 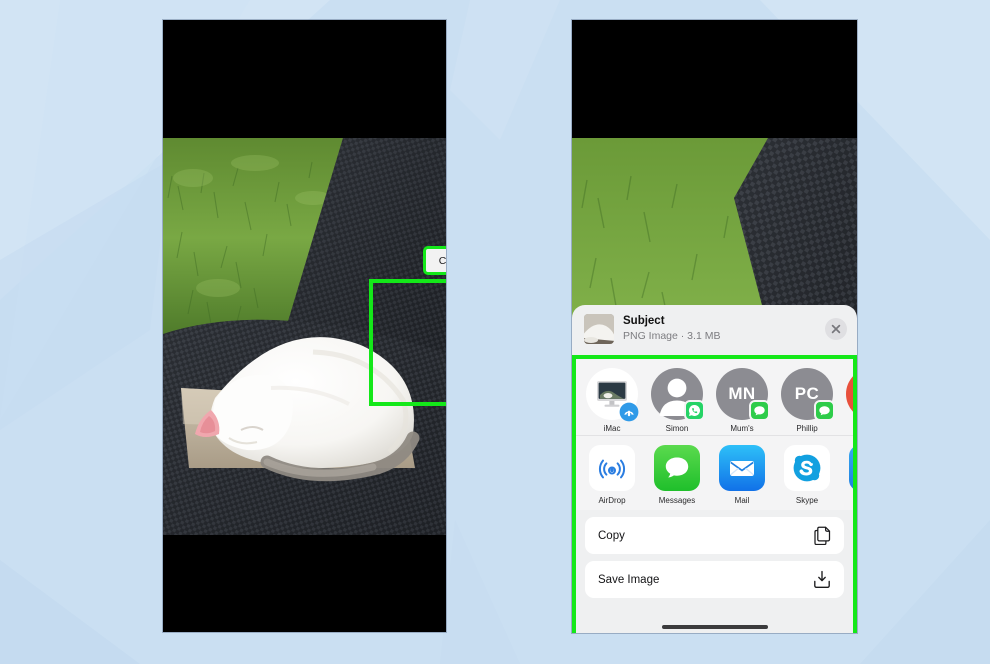 I want to click on contact-label: Simon, so click(x=677, y=428).